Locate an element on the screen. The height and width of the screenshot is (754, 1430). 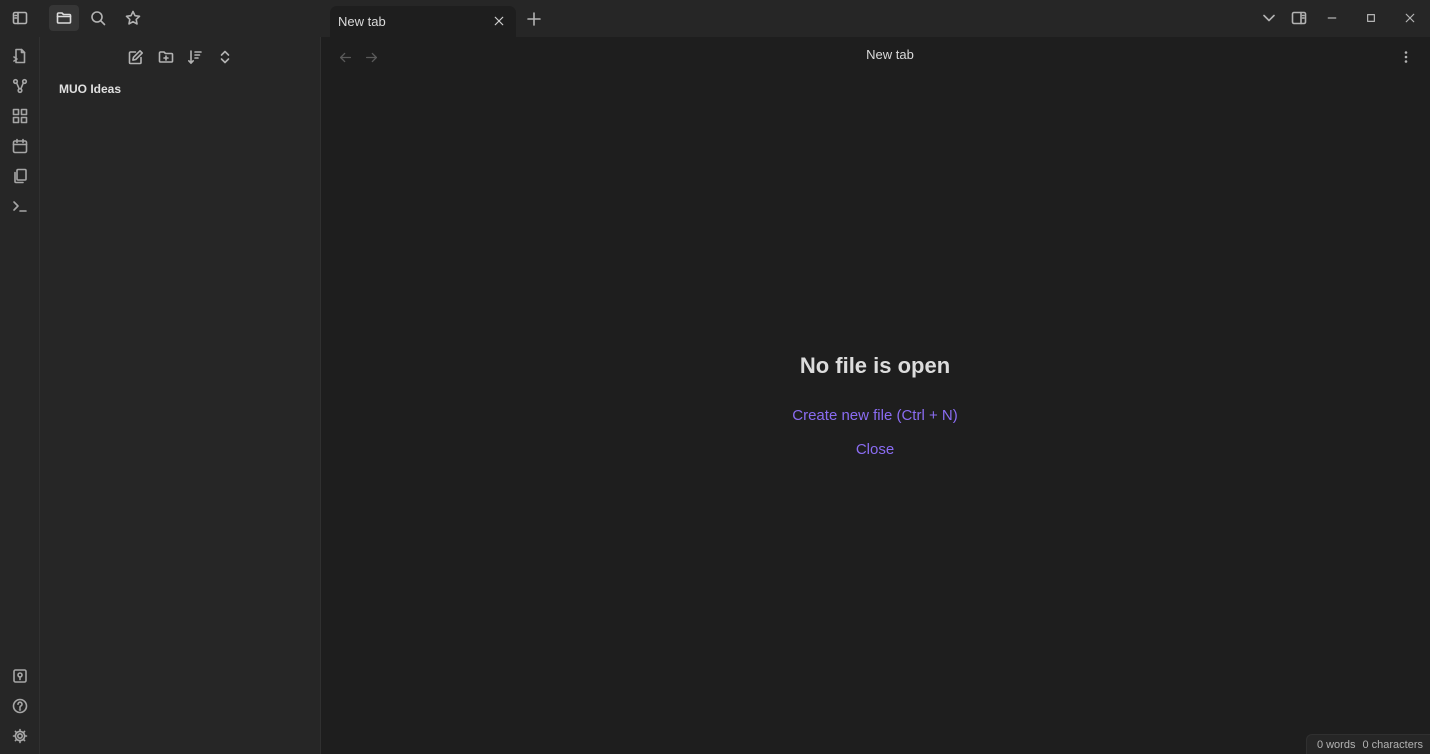
command-palette-button is located at coordinates (20, 206).